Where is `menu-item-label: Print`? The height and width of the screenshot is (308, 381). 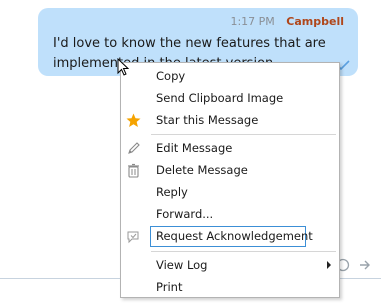 menu-item-label: Print is located at coordinates (169, 287).